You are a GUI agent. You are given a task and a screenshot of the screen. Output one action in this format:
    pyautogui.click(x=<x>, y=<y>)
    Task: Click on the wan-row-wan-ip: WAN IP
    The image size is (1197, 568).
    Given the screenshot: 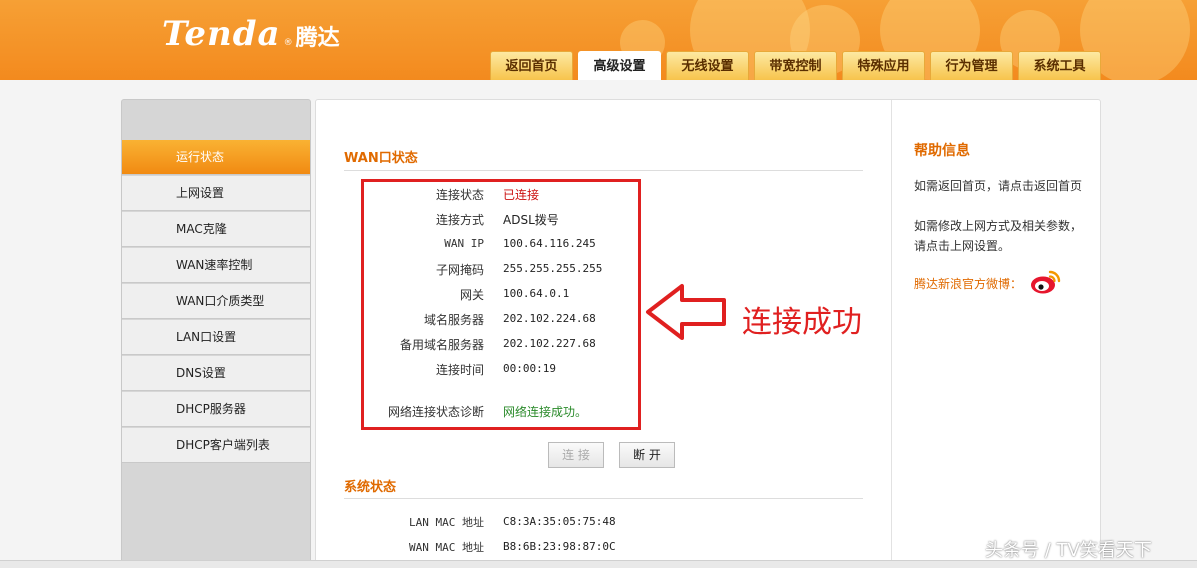 What is the action you would take?
    pyautogui.click(x=407, y=247)
    